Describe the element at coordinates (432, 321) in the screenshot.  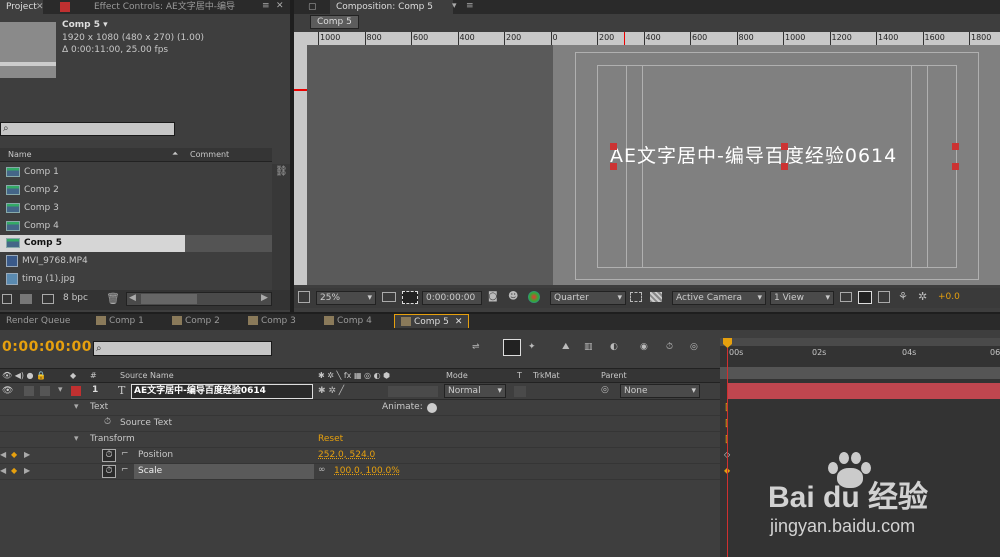
I see `tab-comp-5: Comp 5 ✕` at that location.